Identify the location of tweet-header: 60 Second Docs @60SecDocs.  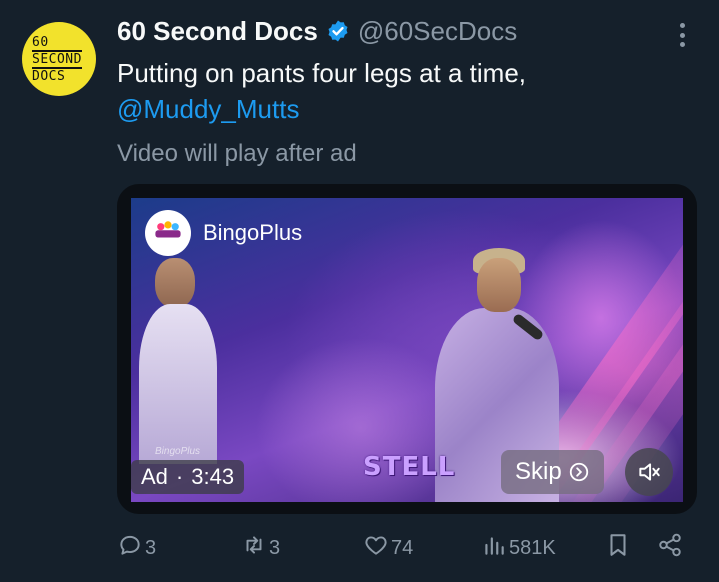
(317, 31).